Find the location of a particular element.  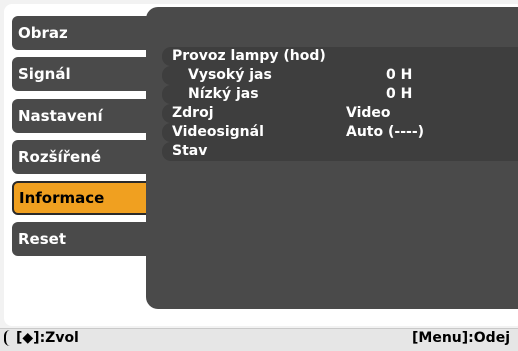

menu-item-rozsirene: Rozšířené is located at coordinates (83, 157).